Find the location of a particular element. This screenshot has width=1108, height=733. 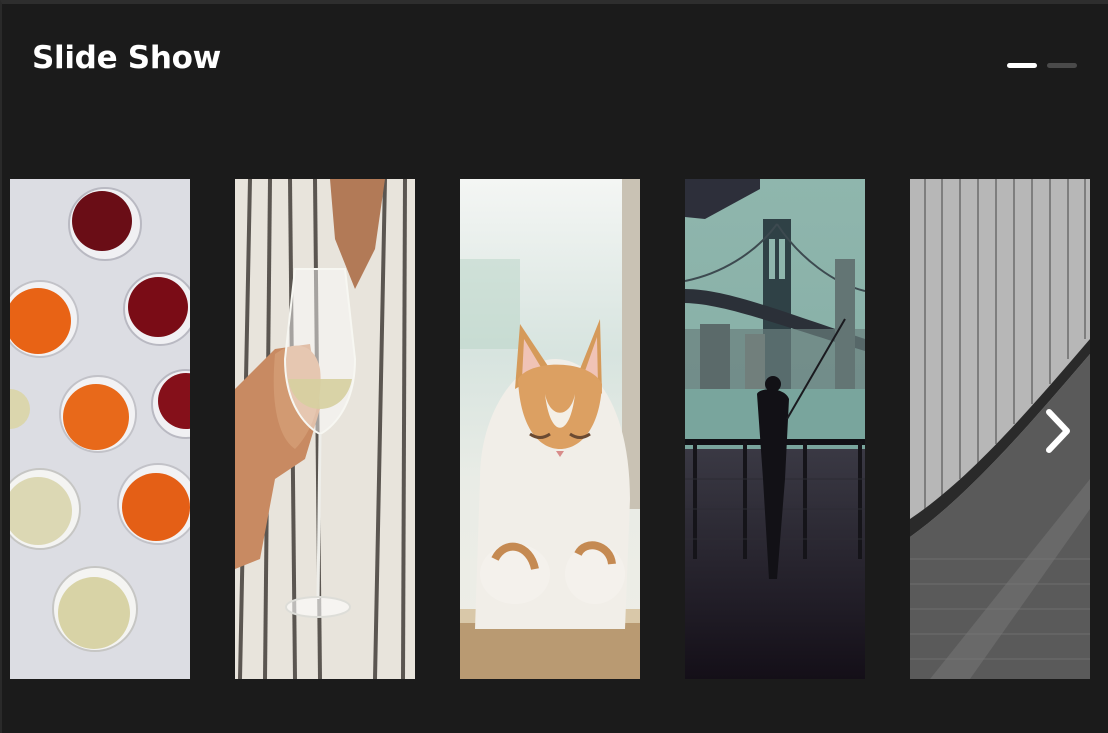

wine-glasses-image is located at coordinates (100, 429).